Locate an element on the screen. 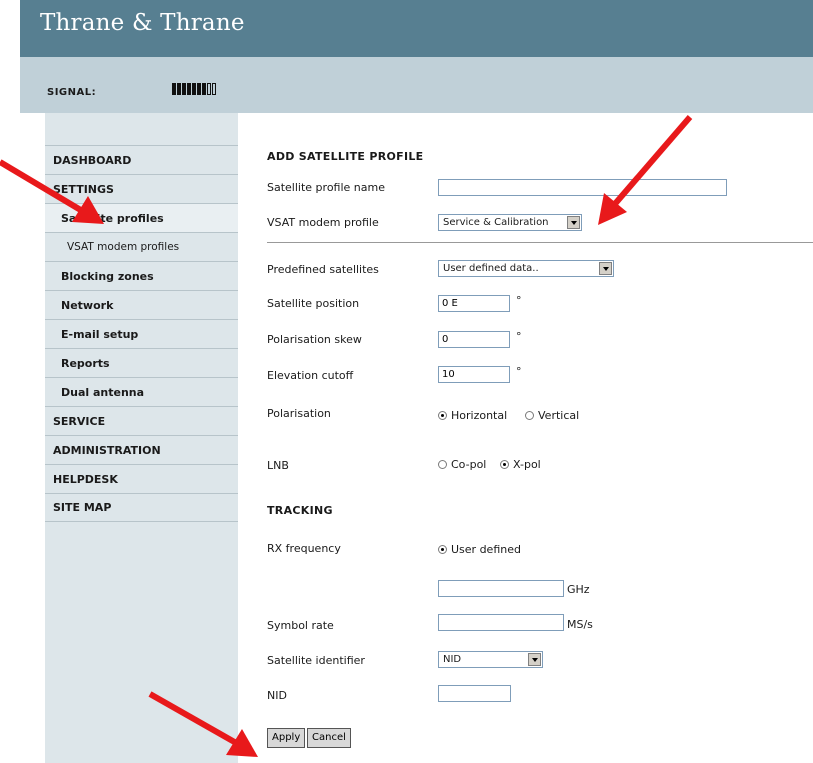 The image size is (813, 763). radio-co-pol: Co-pol is located at coordinates (462, 464).